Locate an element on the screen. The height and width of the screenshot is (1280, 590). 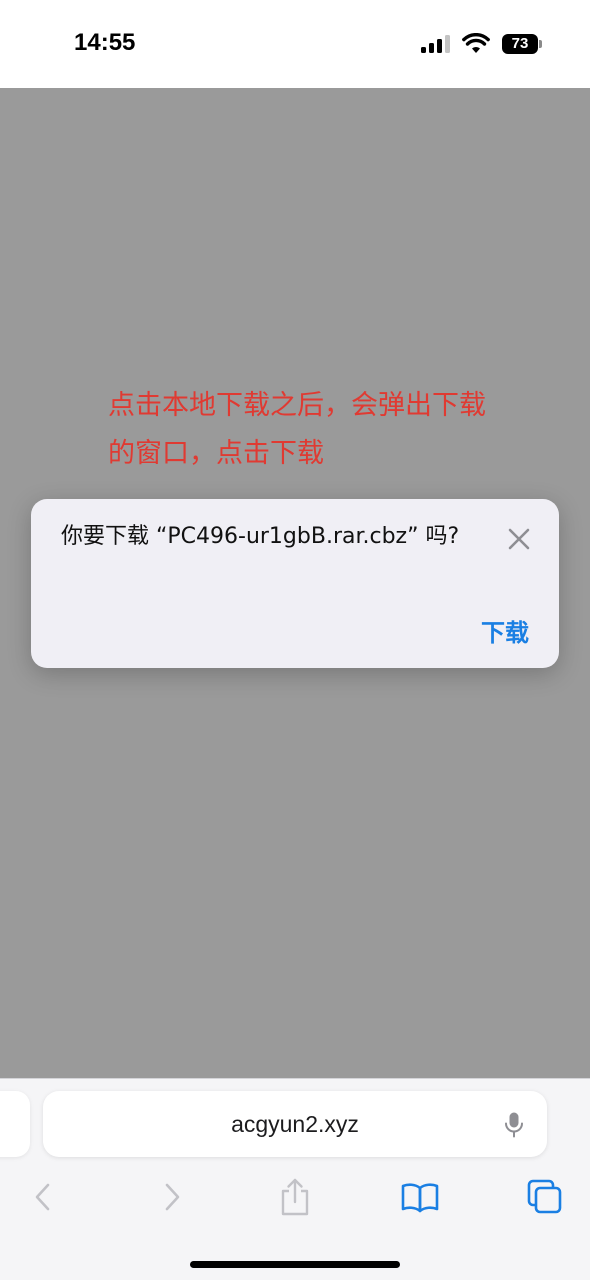
navigation-row is located at coordinates (295, 1197).